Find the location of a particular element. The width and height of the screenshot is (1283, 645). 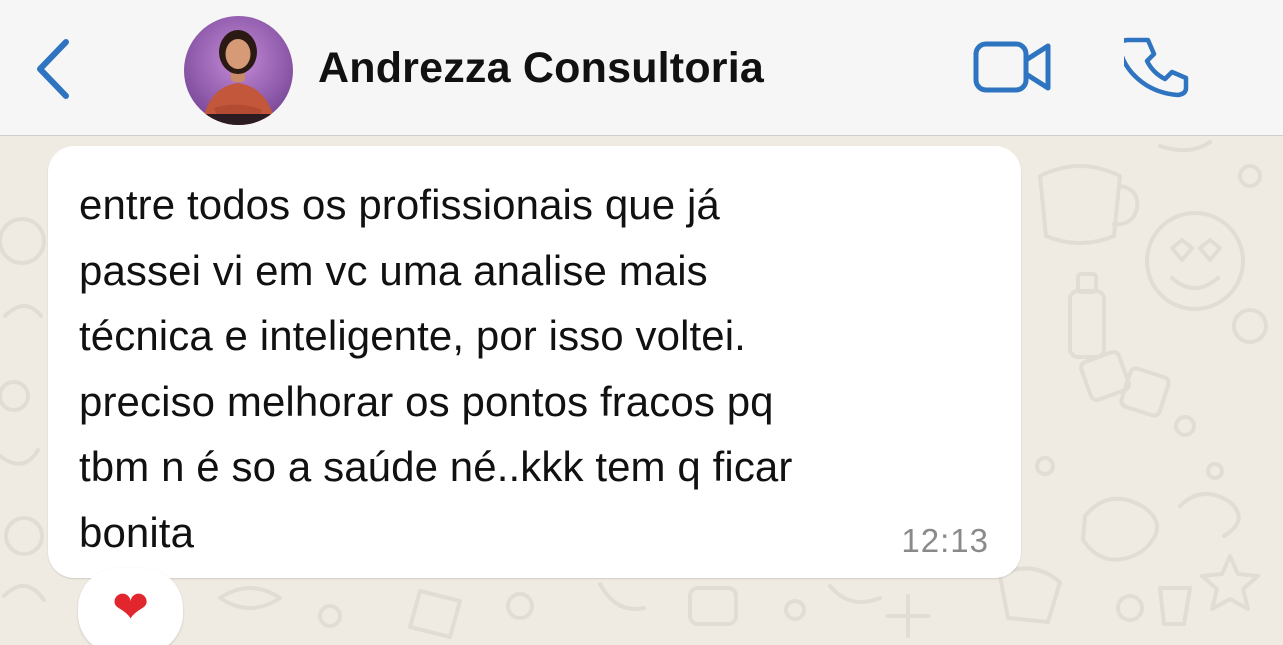

message-reaction: ❤ is located at coordinates (130, 606).